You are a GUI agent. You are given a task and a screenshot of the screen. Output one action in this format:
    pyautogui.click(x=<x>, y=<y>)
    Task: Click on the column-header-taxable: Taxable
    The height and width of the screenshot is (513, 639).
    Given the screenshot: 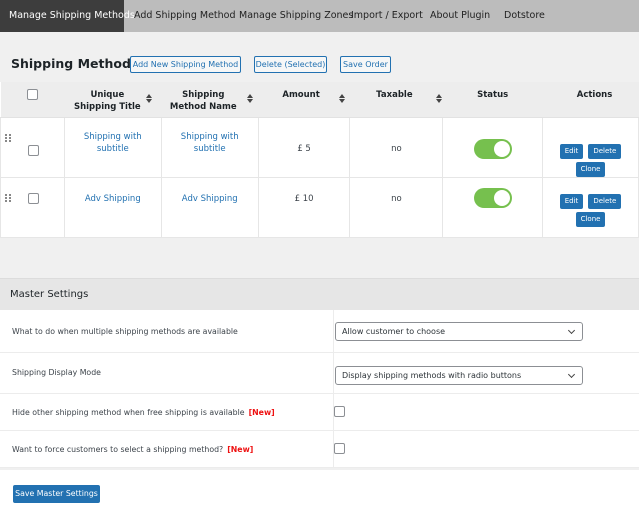 What is the action you would take?
    pyautogui.click(x=396, y=100)
    